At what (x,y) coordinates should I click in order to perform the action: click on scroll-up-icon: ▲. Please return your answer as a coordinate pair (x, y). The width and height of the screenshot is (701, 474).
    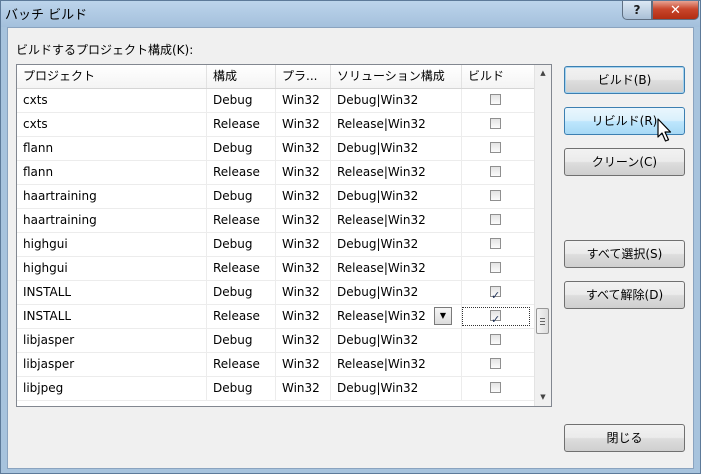
    Looking at the image, I should click on (543, 73).